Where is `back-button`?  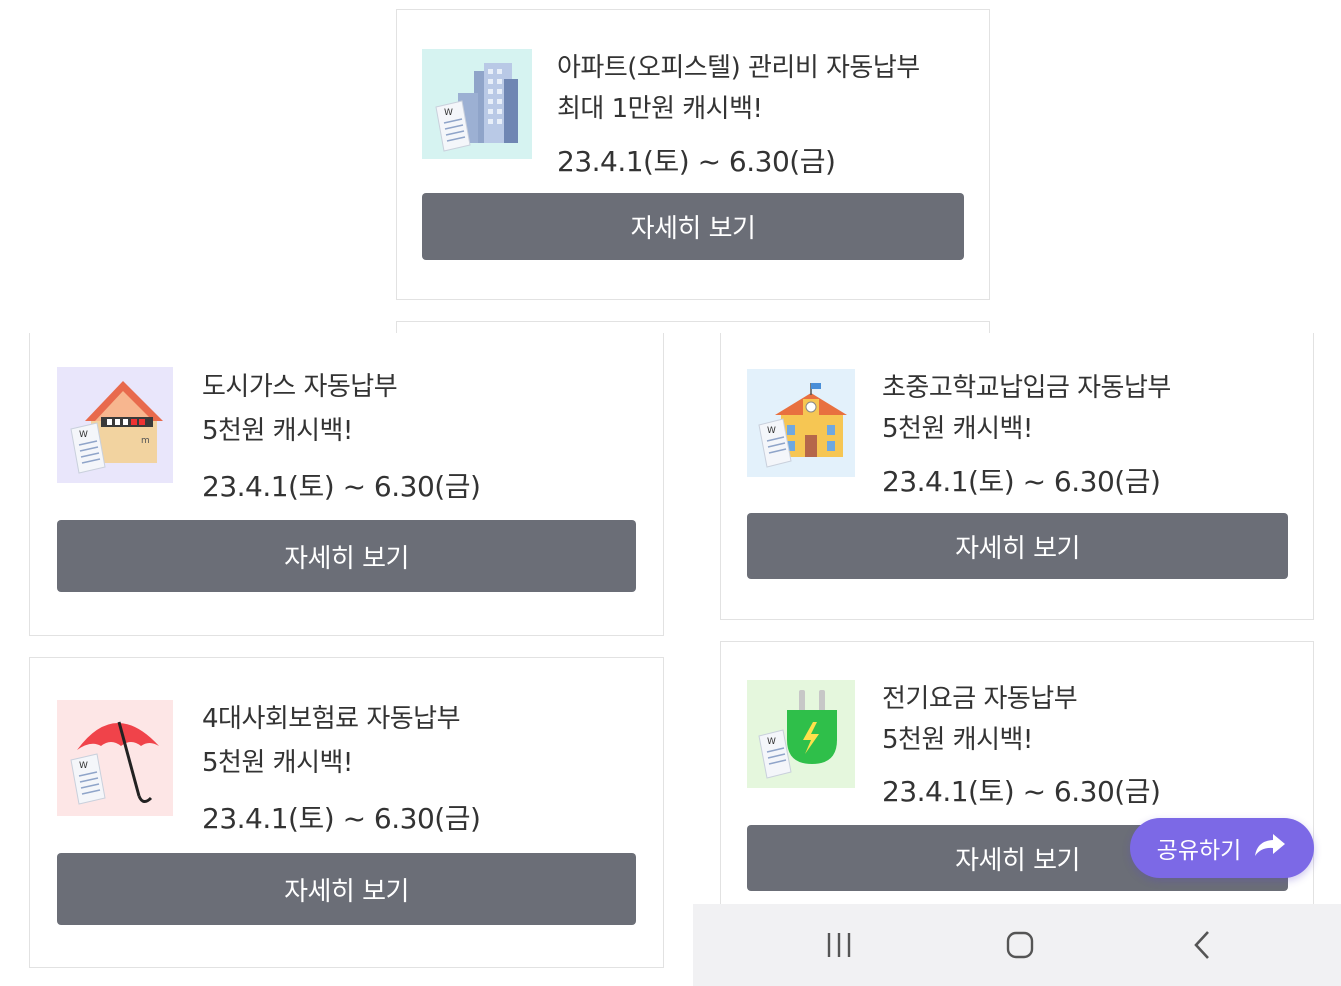 back-button is located at coordinates (1202, 945).